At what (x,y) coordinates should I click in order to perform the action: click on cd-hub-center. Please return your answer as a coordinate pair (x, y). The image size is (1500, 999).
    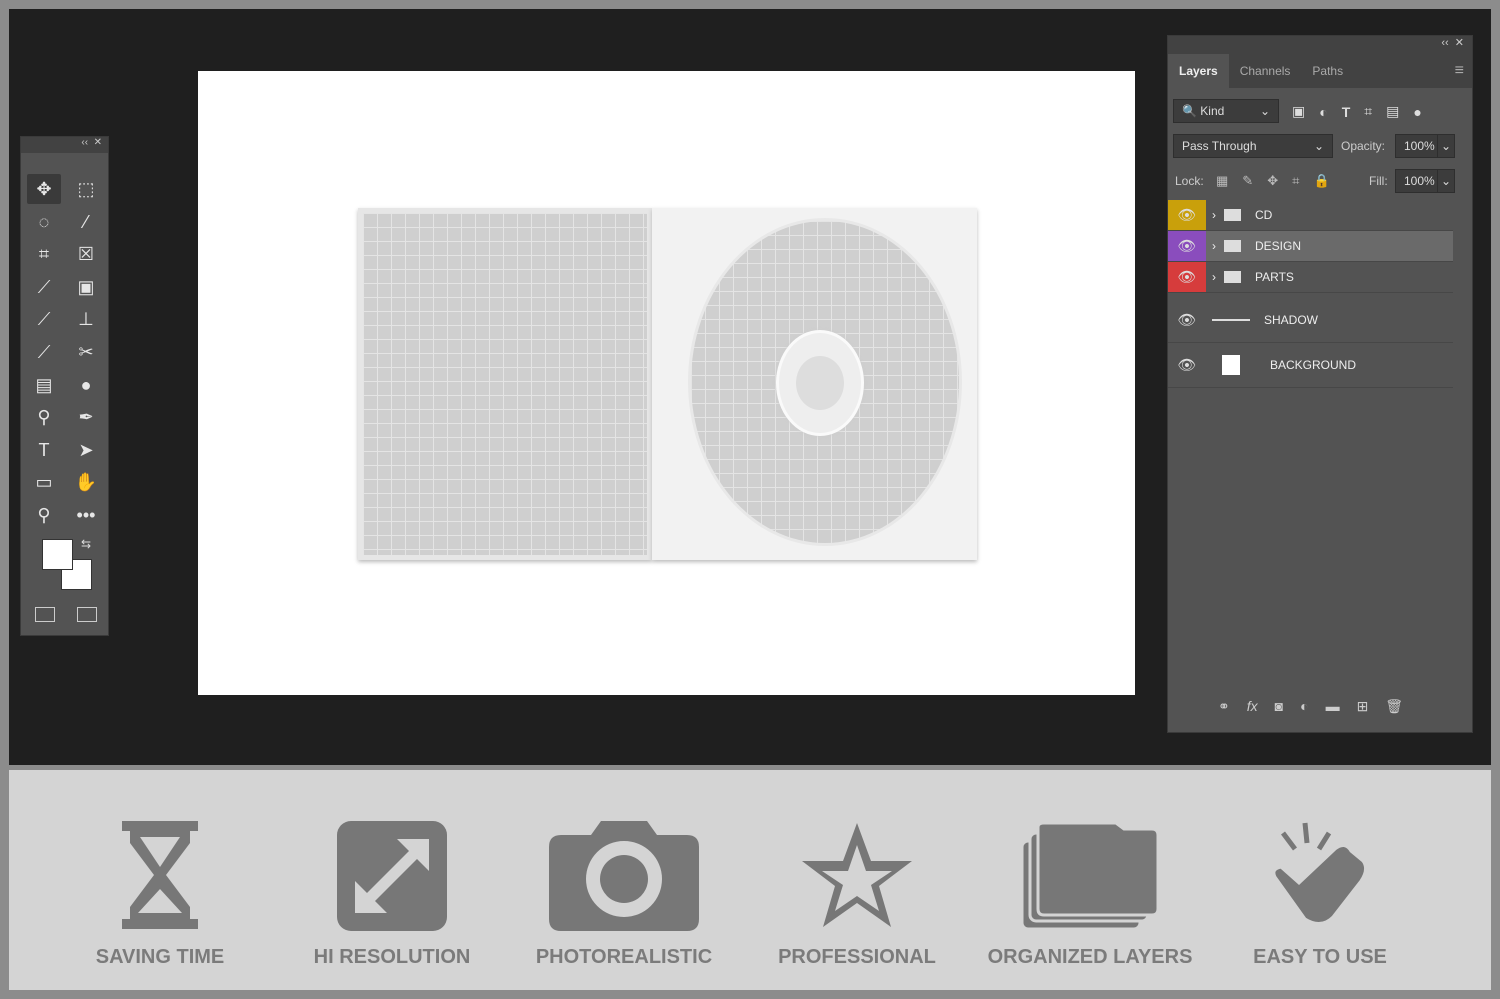
    Looking at the image, I should click on (820, 383).